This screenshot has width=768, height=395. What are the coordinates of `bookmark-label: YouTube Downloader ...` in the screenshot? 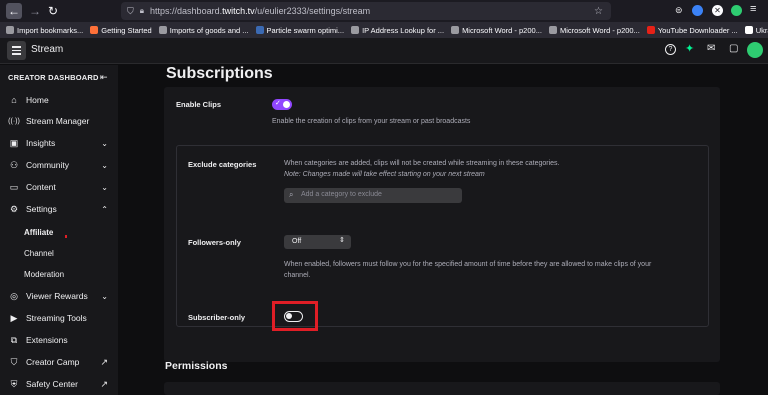 It's located at (697, 30).